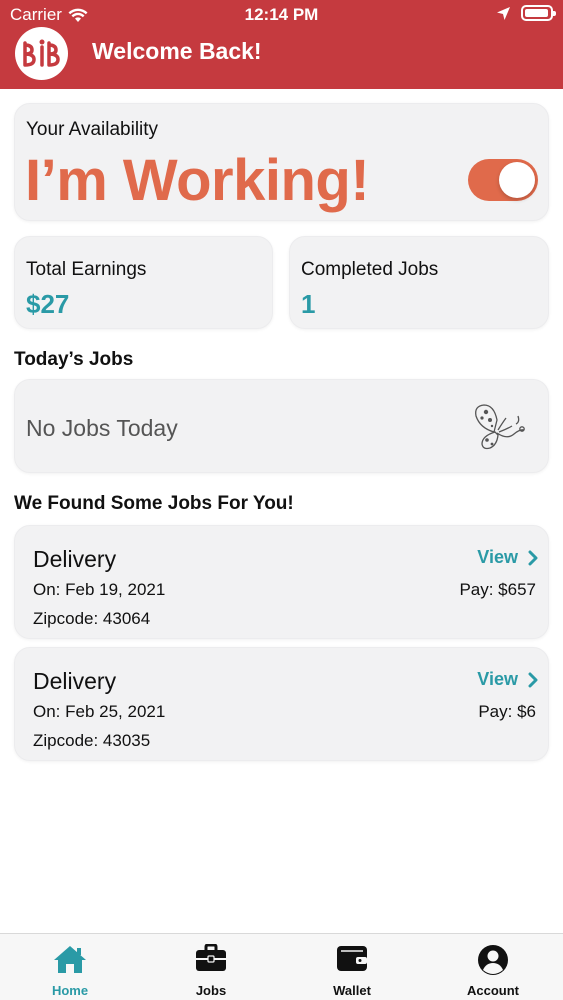  I want to click on bib-logo-icon, so click(41, 53).